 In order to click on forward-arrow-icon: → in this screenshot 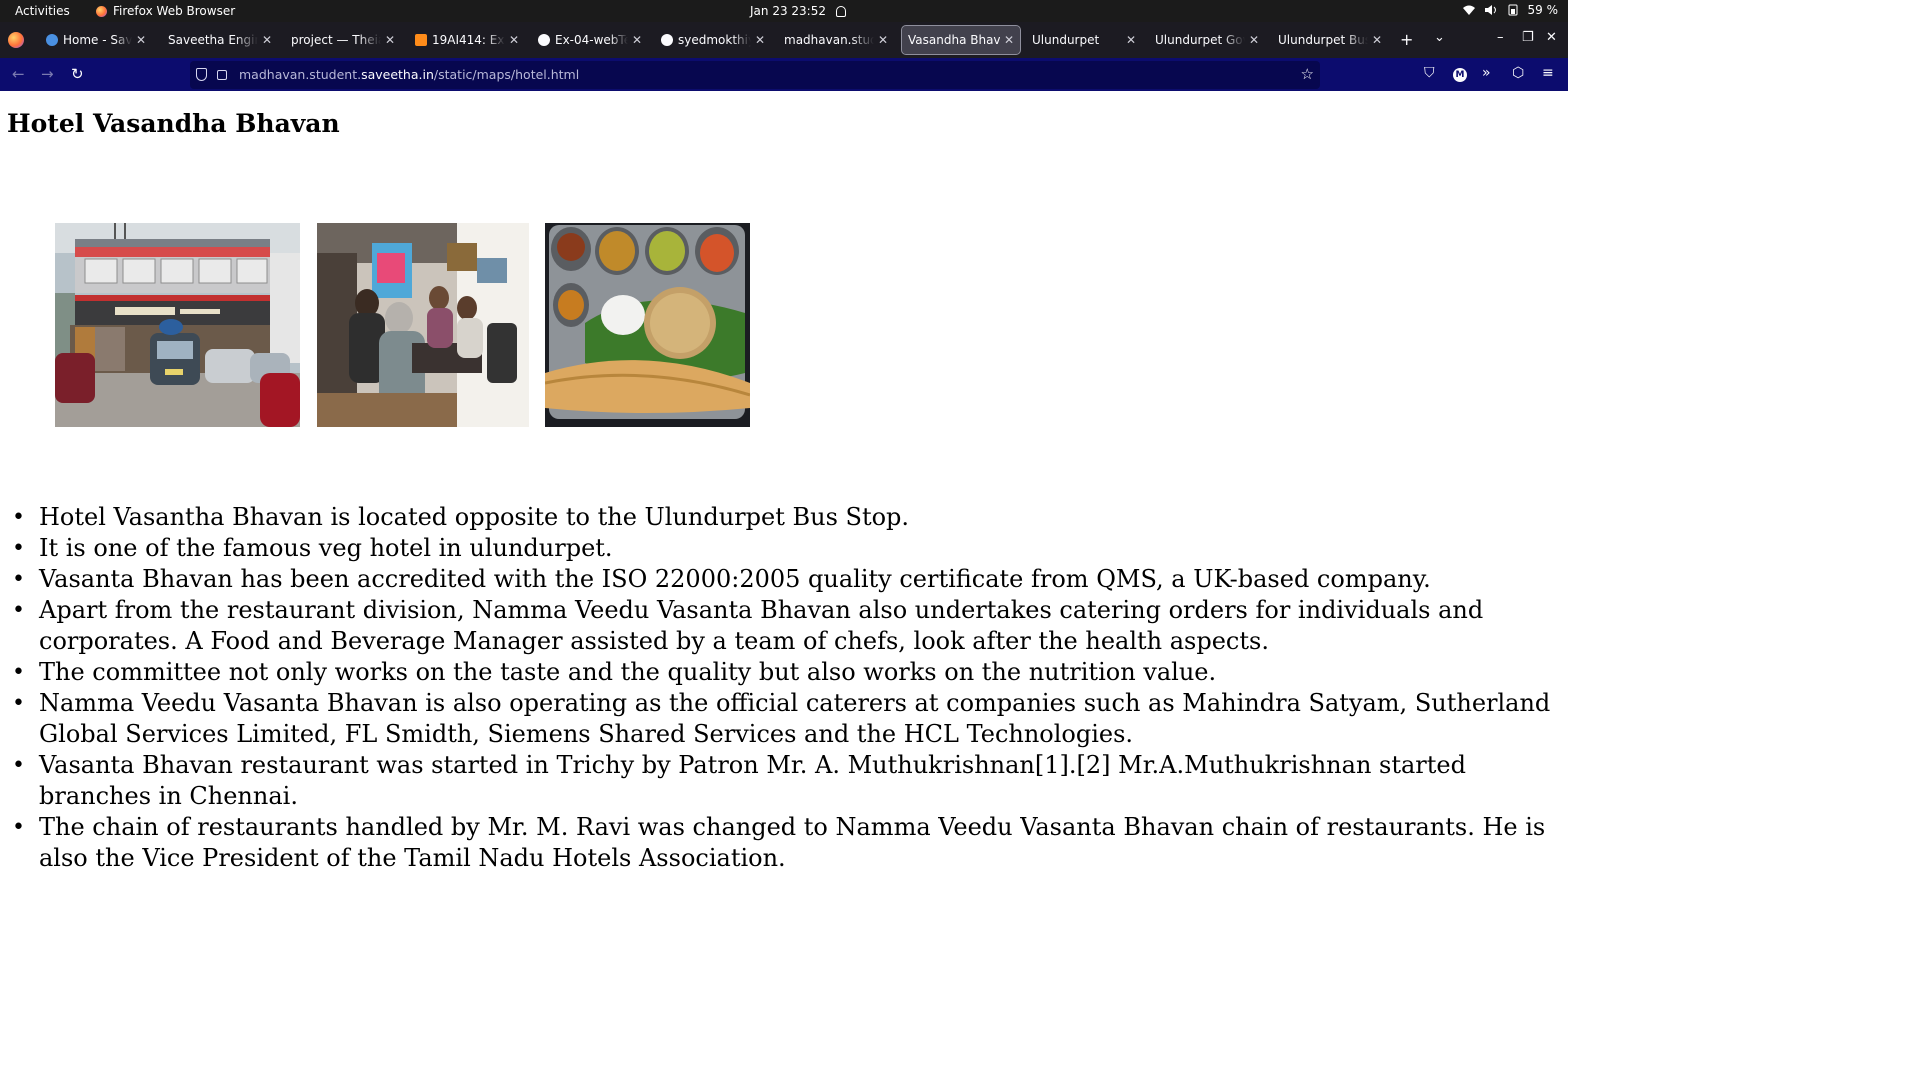, I will do `click(47, 74)`.